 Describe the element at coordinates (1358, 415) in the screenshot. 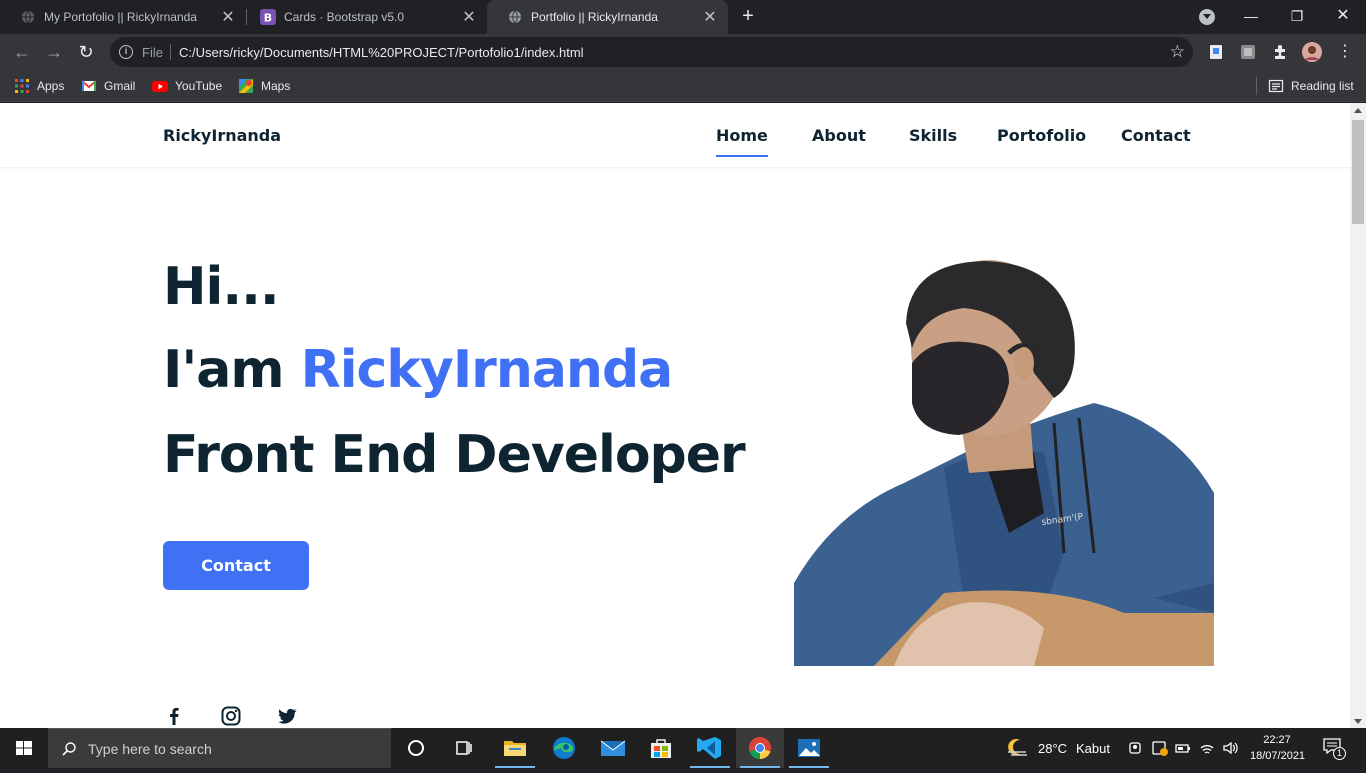

I see `page-scrollbar` at that location.